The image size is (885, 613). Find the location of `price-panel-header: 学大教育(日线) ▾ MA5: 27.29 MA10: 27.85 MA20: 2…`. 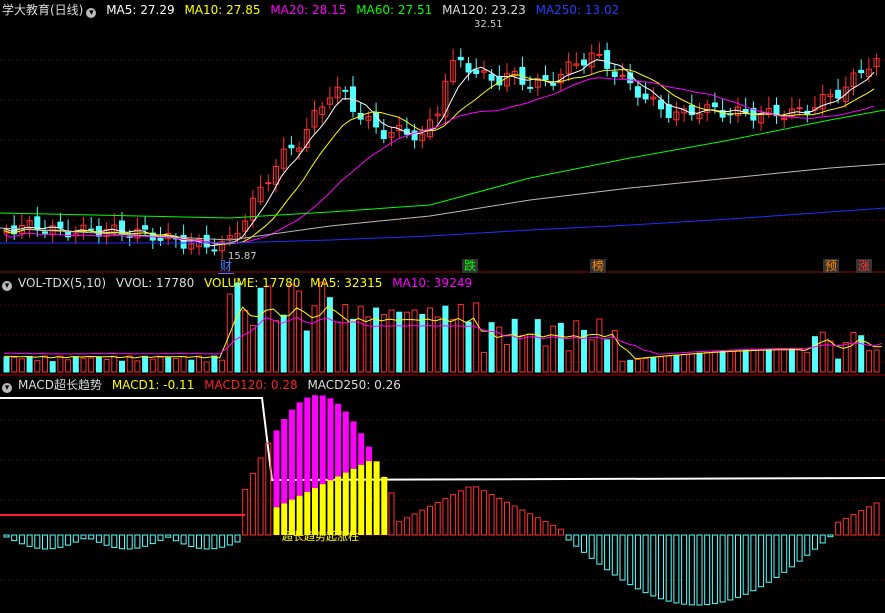

price-panel-header: 学大教育(日线) ▾ MA5: 27.29 MA10: 27.85 MA20: 2… is located at coordinates (313, 10).